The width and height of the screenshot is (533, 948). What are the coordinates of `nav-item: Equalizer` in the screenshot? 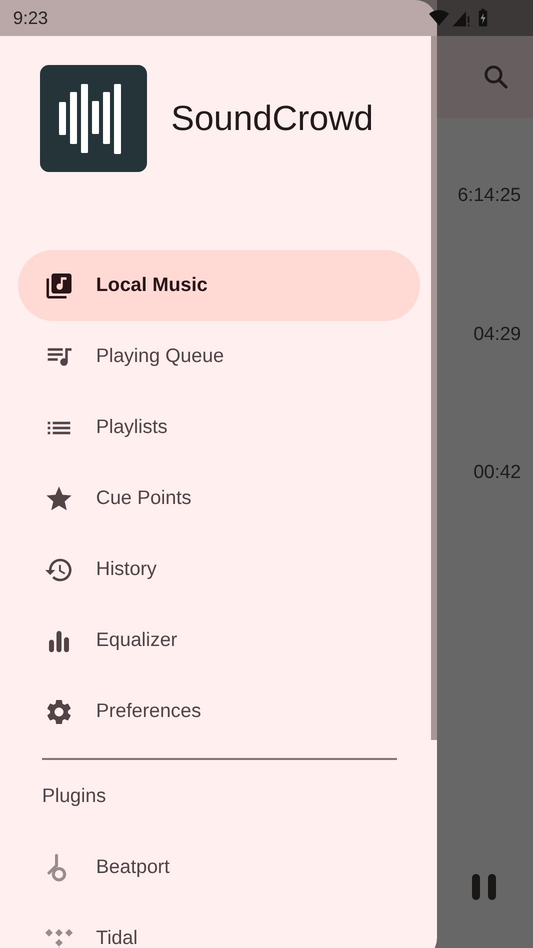 It's located at (219, 640).